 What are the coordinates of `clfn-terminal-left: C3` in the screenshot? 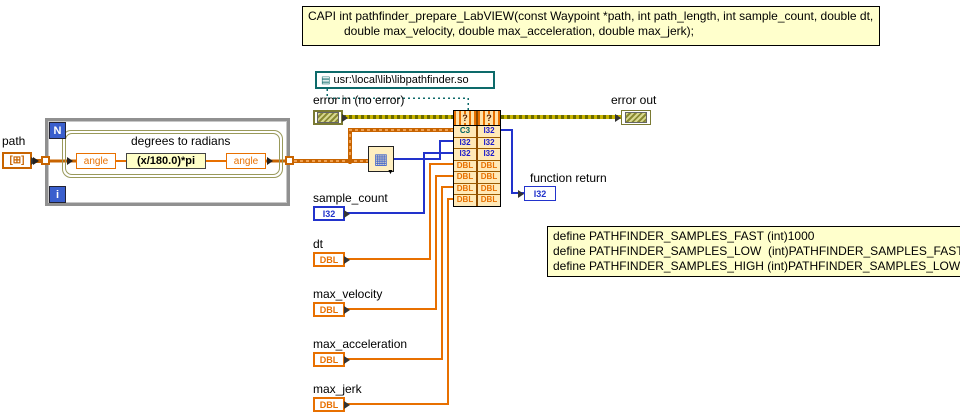 It's located at (465, 131).